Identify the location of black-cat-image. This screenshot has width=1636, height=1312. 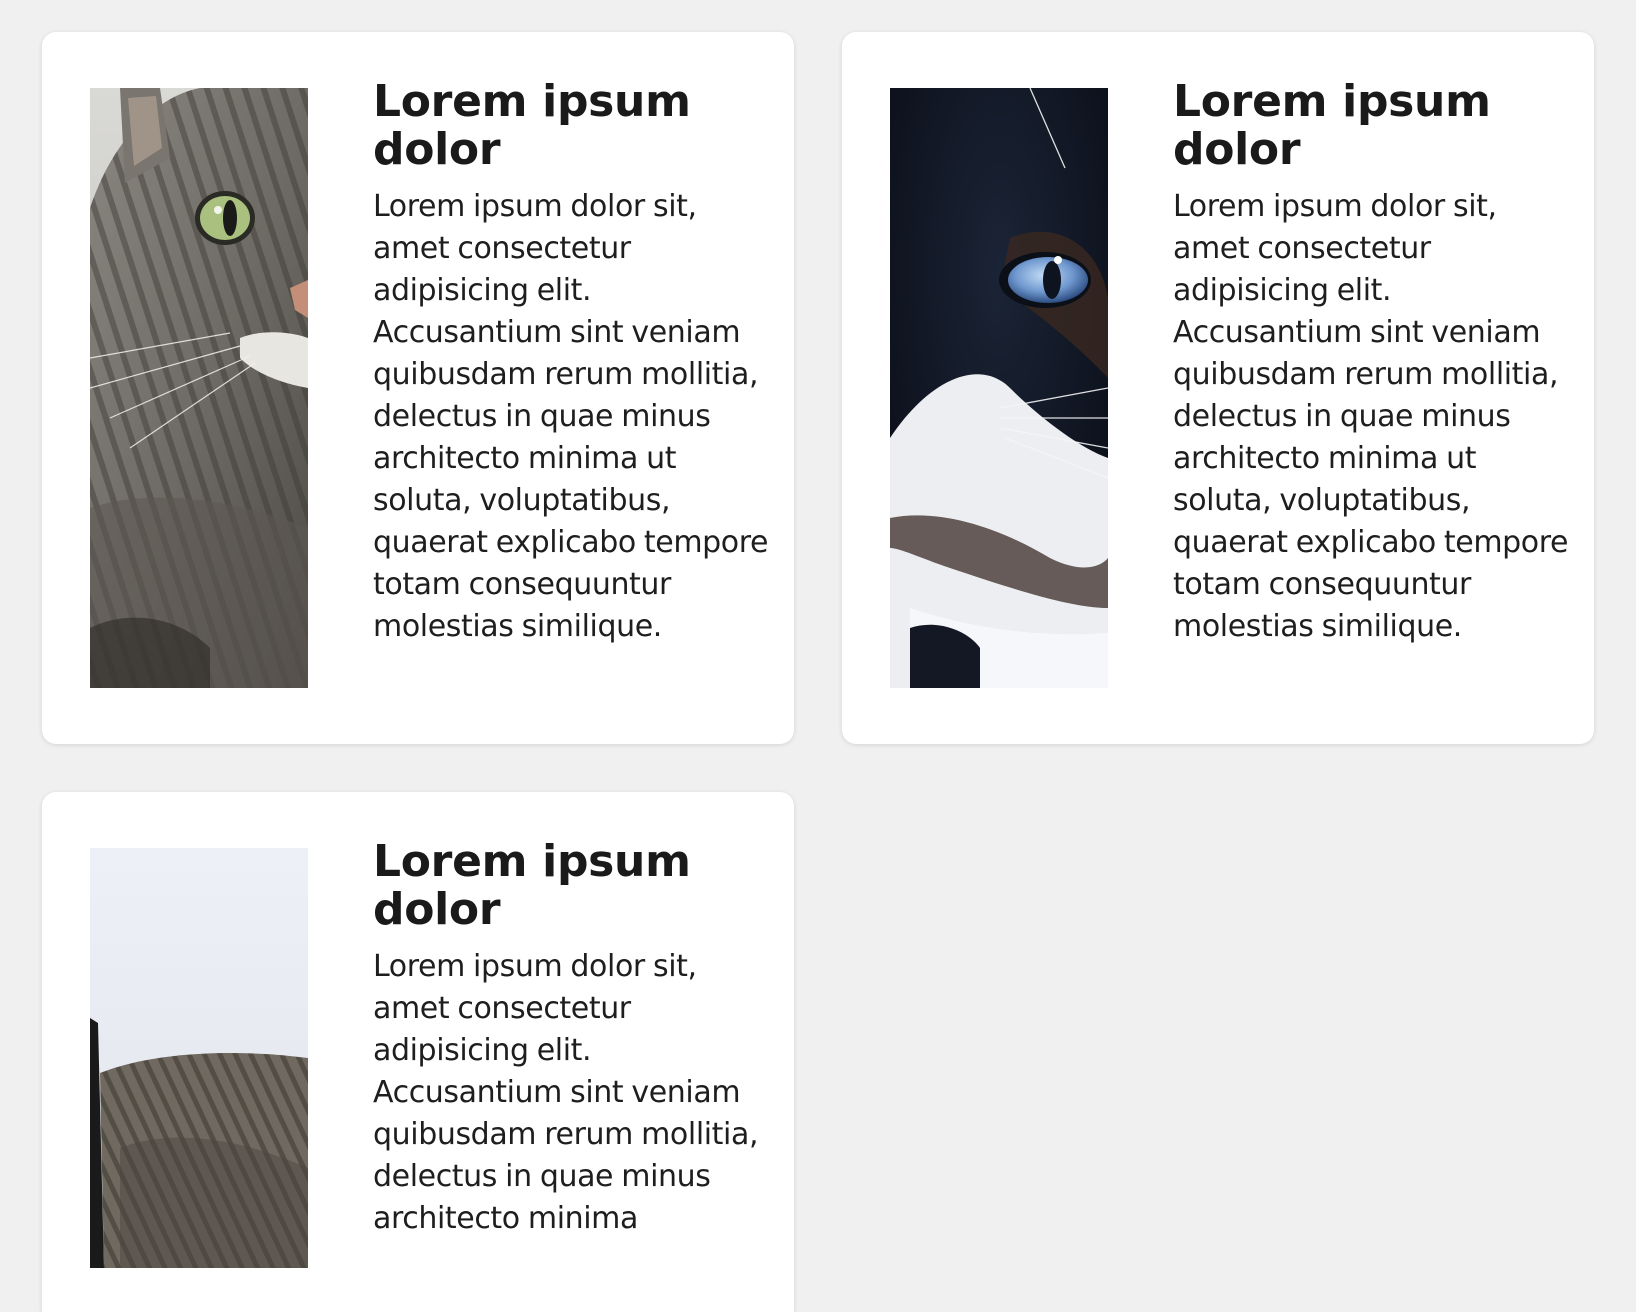
(999, 388).